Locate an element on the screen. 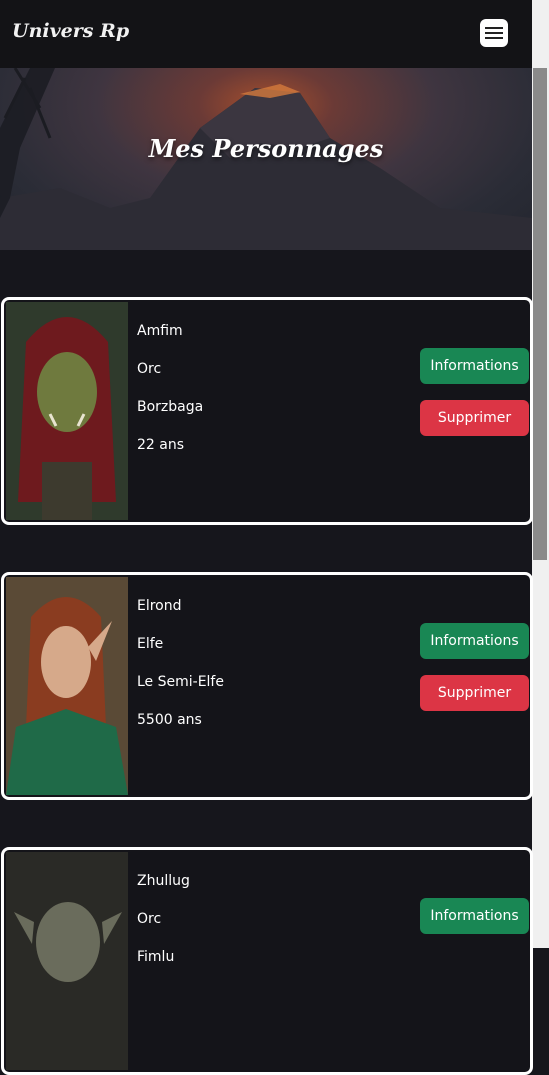 The image size is (549, 1075). character-surname: Borzbaga is located at coordinates (170, 407).